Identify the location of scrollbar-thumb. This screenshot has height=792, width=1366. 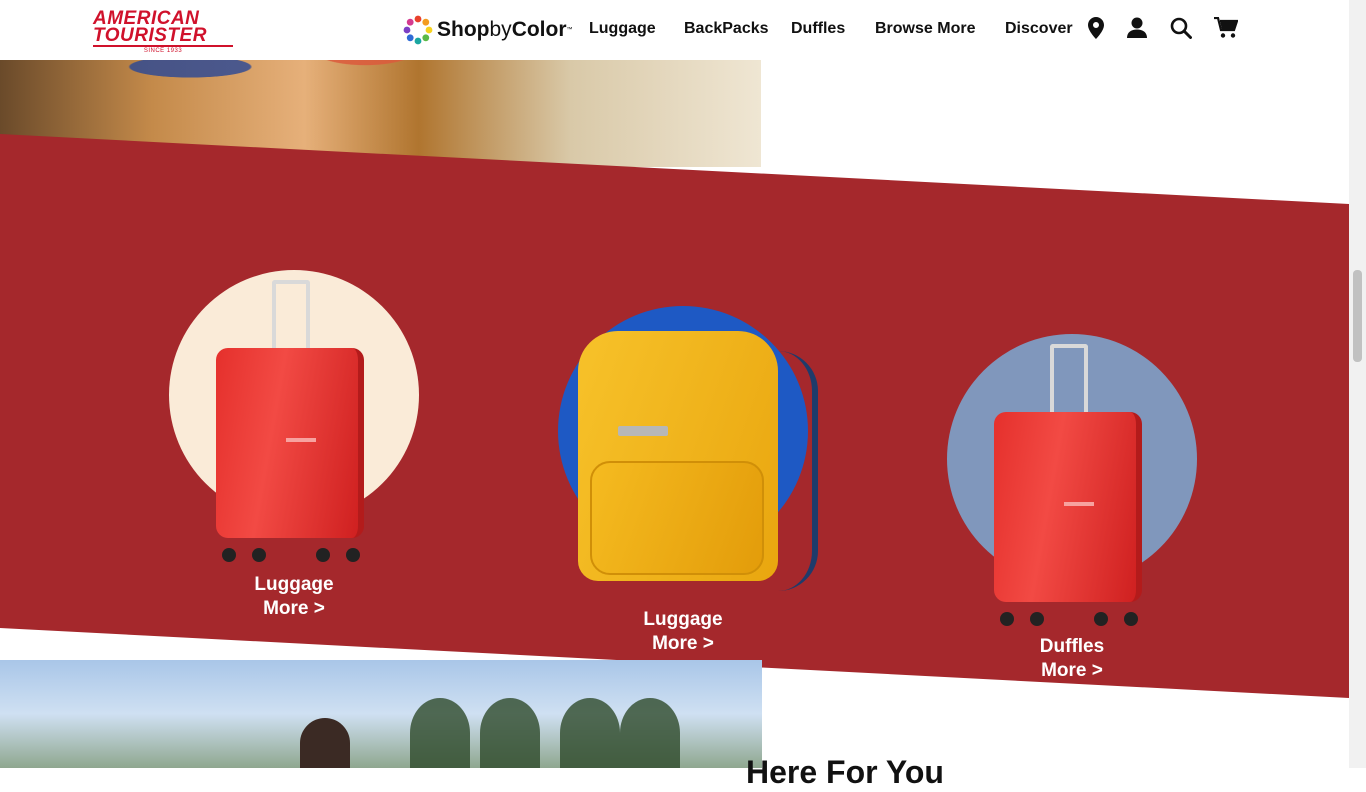
(1357, 316).